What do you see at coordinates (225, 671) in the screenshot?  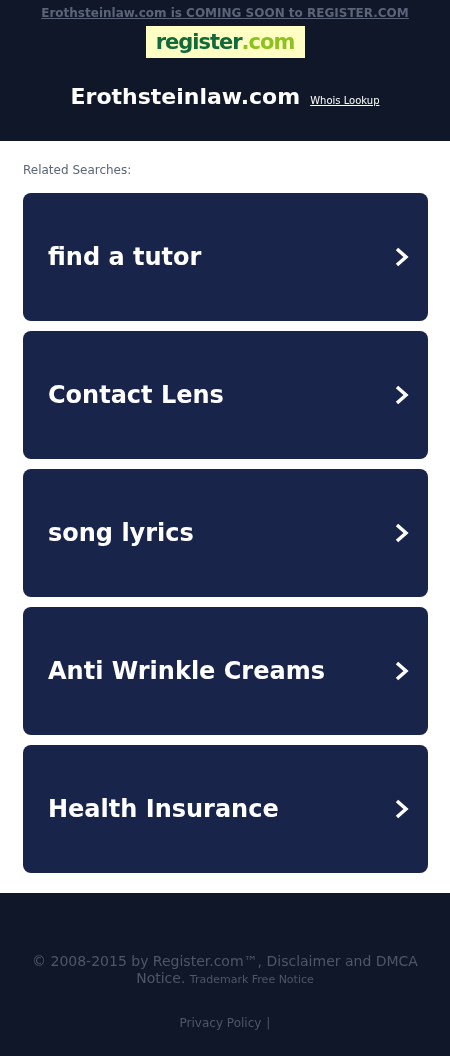 I see `search-link: Anti Wrinkle Creams` at bounding box center [225, 671].